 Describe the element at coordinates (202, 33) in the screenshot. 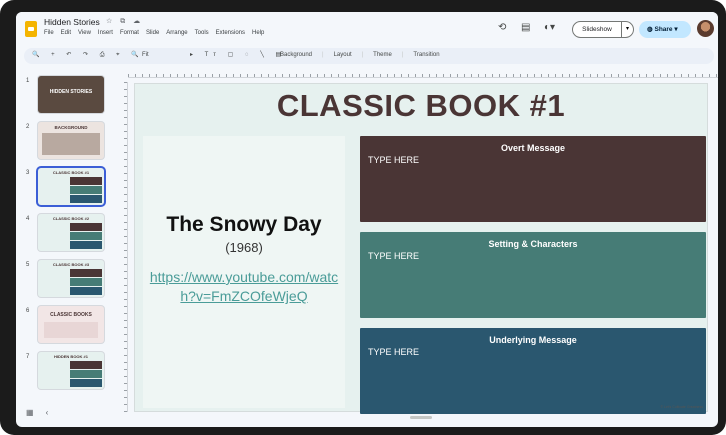

I see `menu-tools: Tools` at that location.